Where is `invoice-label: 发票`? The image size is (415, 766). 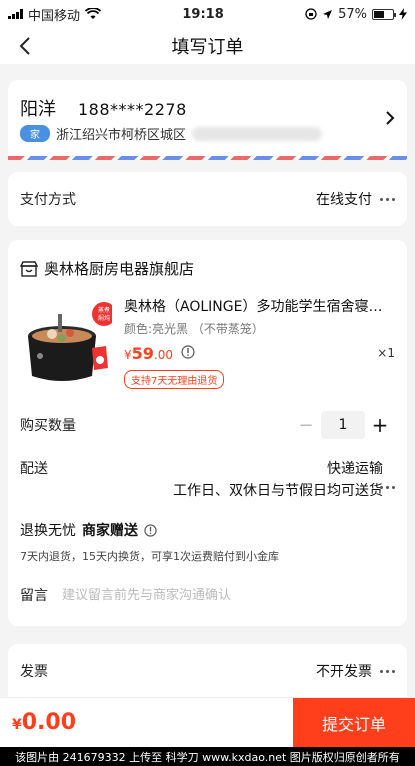 invoice-label: 发票 is located at coordinates (34, 672).